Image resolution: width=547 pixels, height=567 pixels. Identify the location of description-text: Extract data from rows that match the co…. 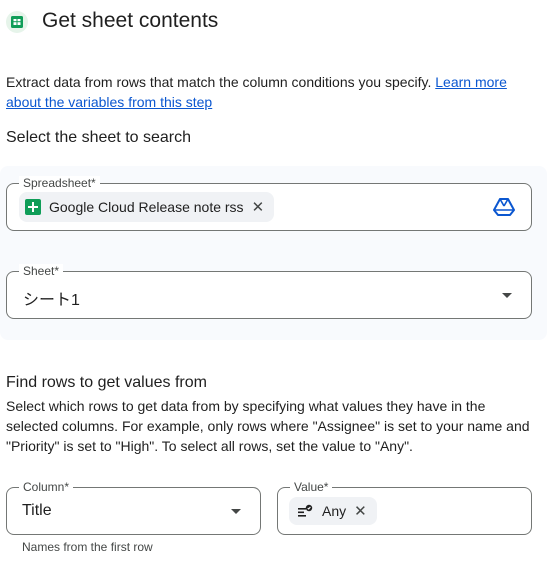
(221, 82).